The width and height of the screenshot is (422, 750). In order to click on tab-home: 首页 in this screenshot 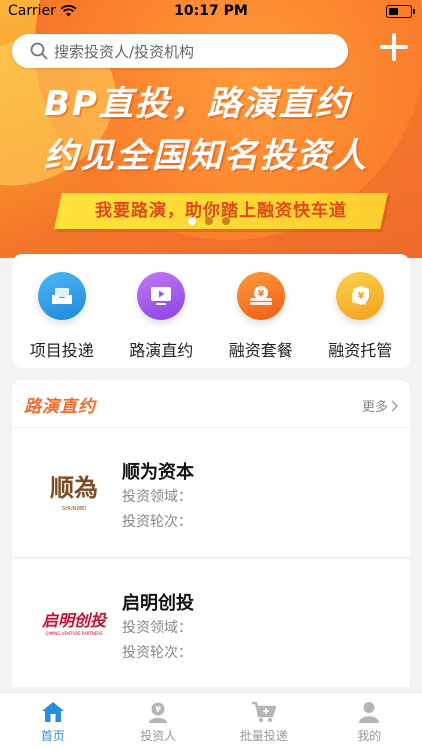, I will do `click(53, 721)`.